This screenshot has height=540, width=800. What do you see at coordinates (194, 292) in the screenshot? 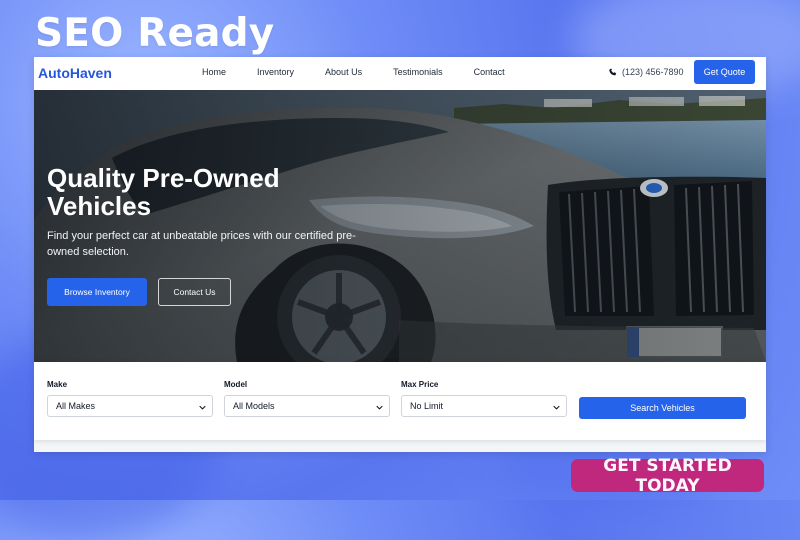
I see `contact-us-button: Contact Us` at bounding box center [194, 292].